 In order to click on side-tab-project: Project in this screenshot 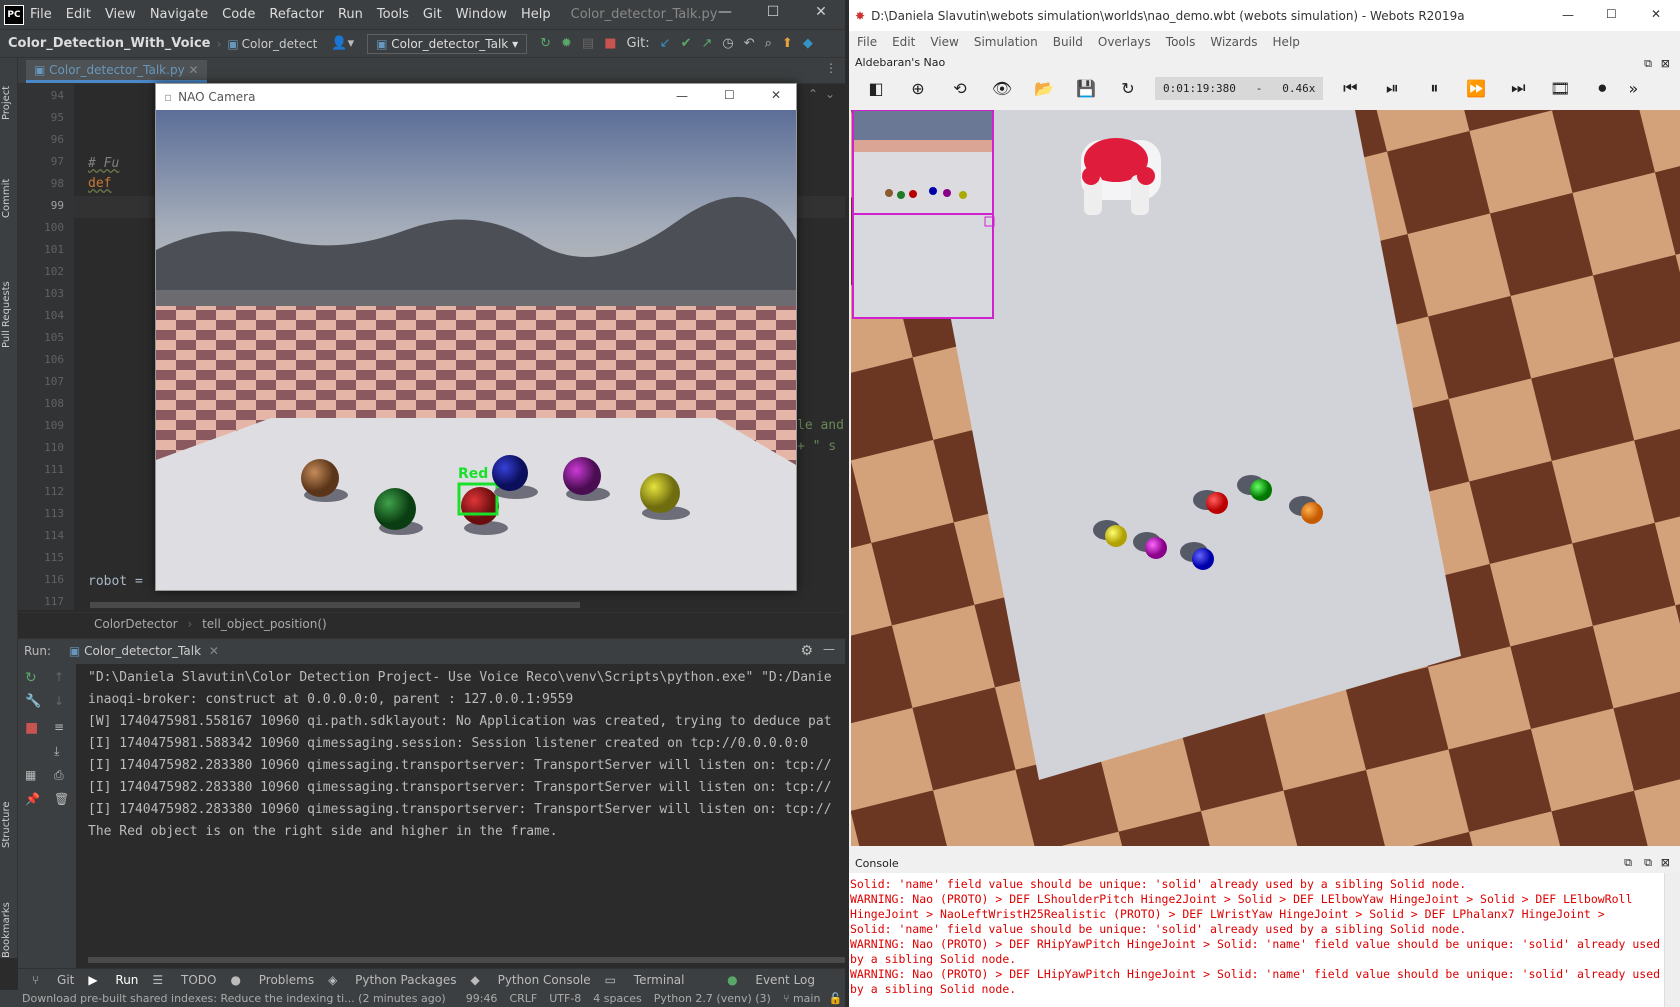, I will do `click(6, 103)`.